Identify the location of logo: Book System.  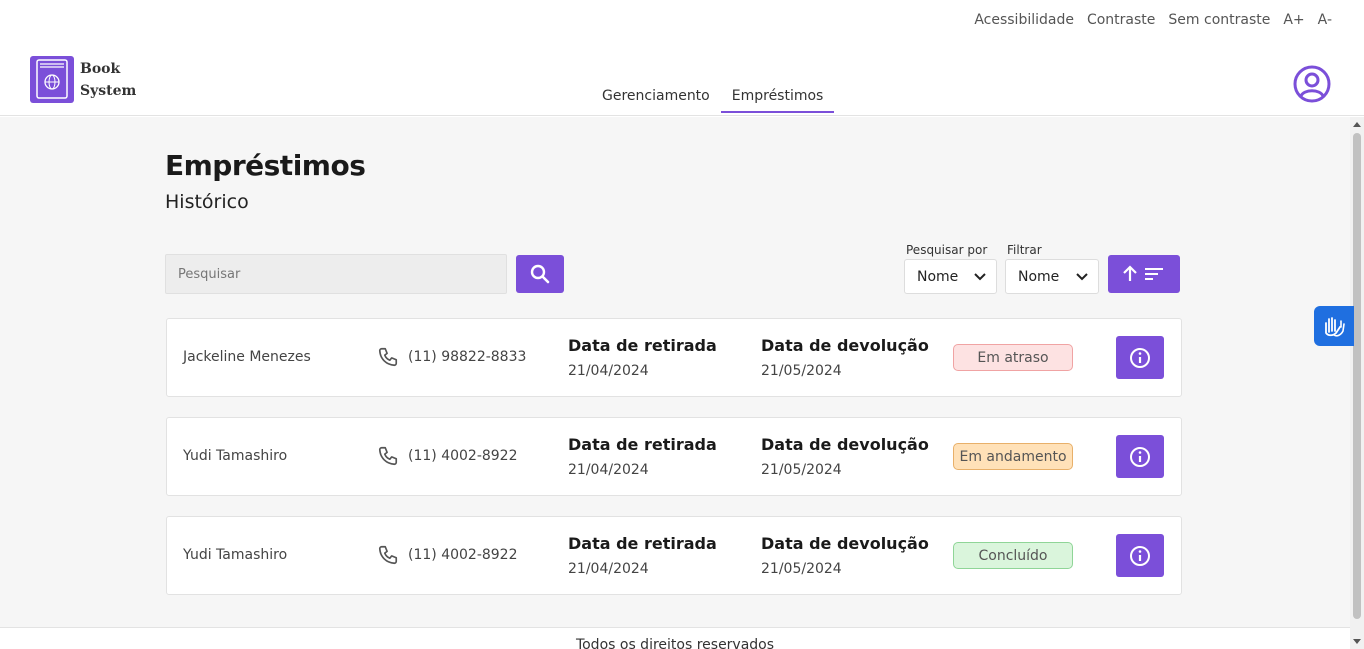
(83, 79).